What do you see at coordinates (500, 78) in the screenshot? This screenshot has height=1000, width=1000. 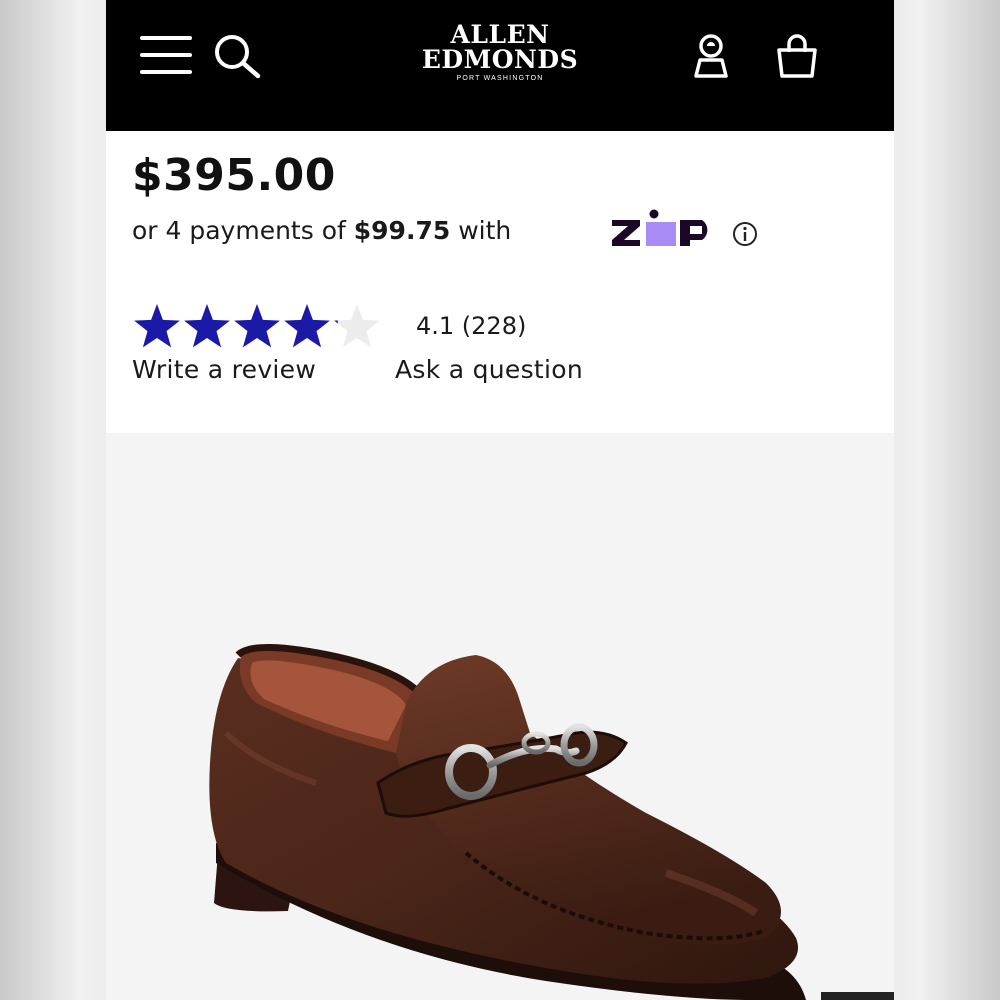 I see `brand-subtitle: PORT WASHINGTON` at bounding box center [500, 78].